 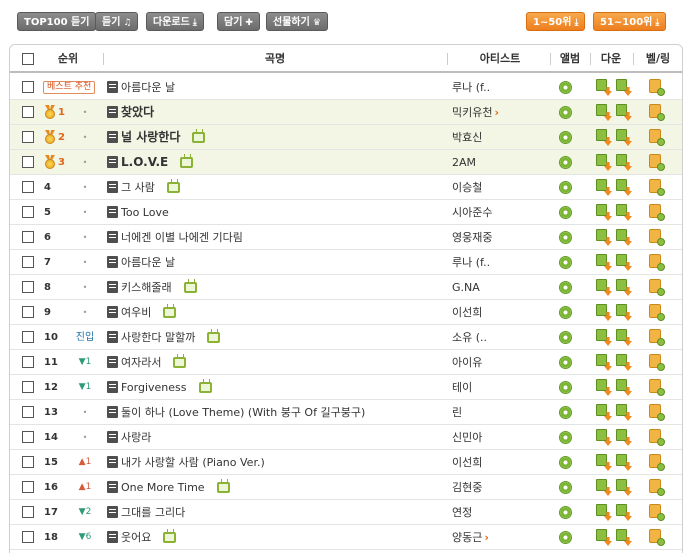 What do you see at coordinates (141, 362) in the screenshot?
I see `song-title-text: 여자라서` at bounding box center [141, 362].